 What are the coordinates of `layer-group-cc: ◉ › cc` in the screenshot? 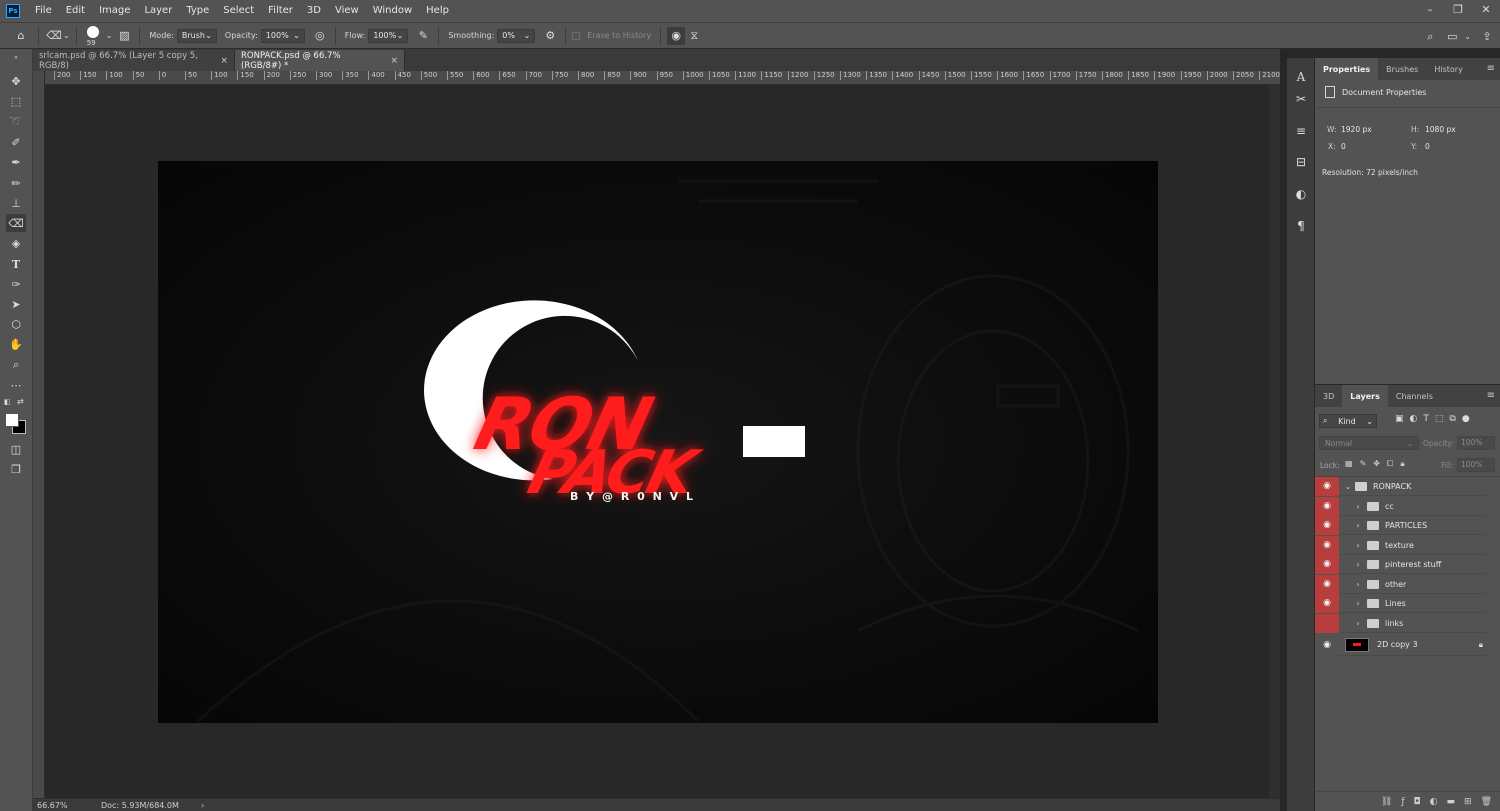 It's located at (1401, 506).